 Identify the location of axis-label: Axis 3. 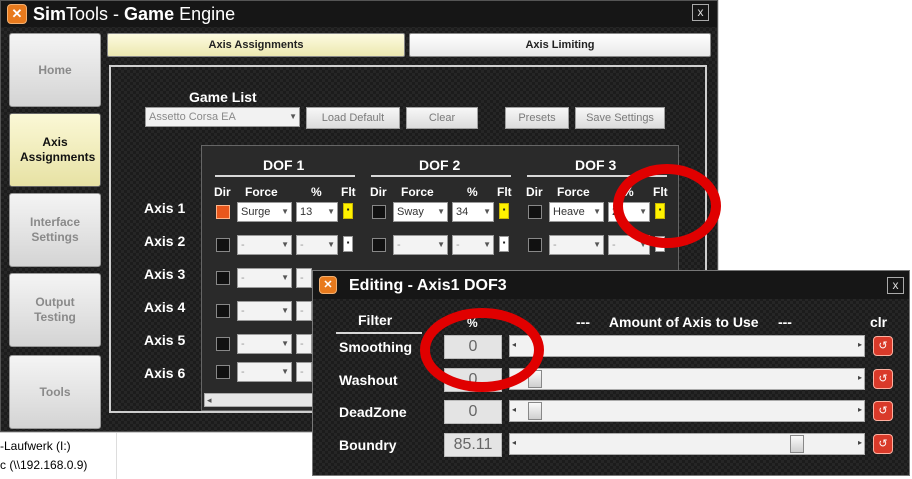
(165, 274).